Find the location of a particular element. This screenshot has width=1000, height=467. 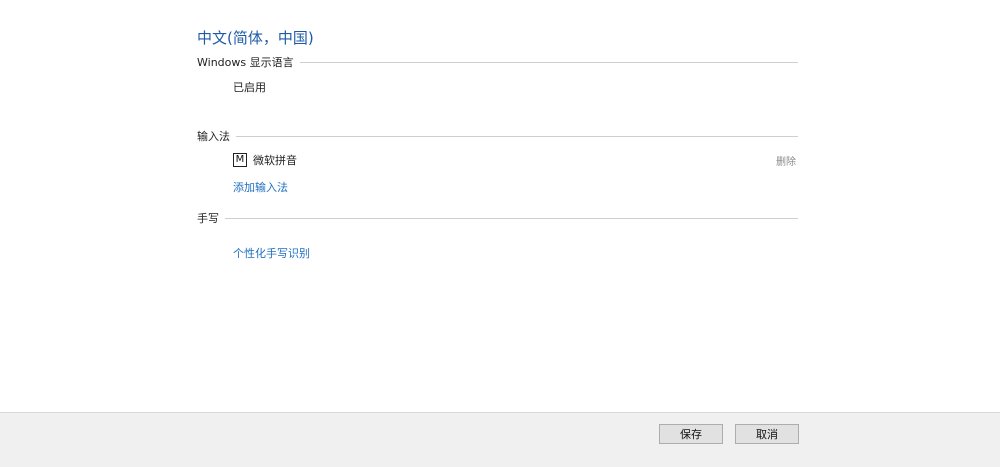

section-input-methods-header: 输入法 is located at coordinates (497, 136).